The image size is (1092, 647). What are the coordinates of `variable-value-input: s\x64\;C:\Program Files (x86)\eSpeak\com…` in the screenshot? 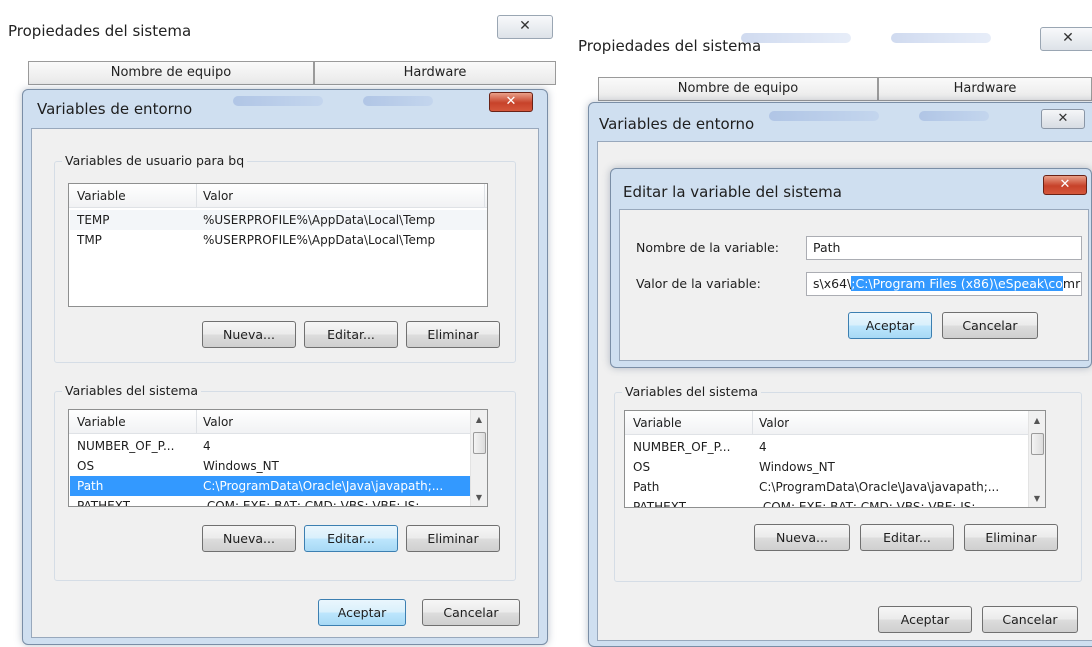 It's located at (944, 284).